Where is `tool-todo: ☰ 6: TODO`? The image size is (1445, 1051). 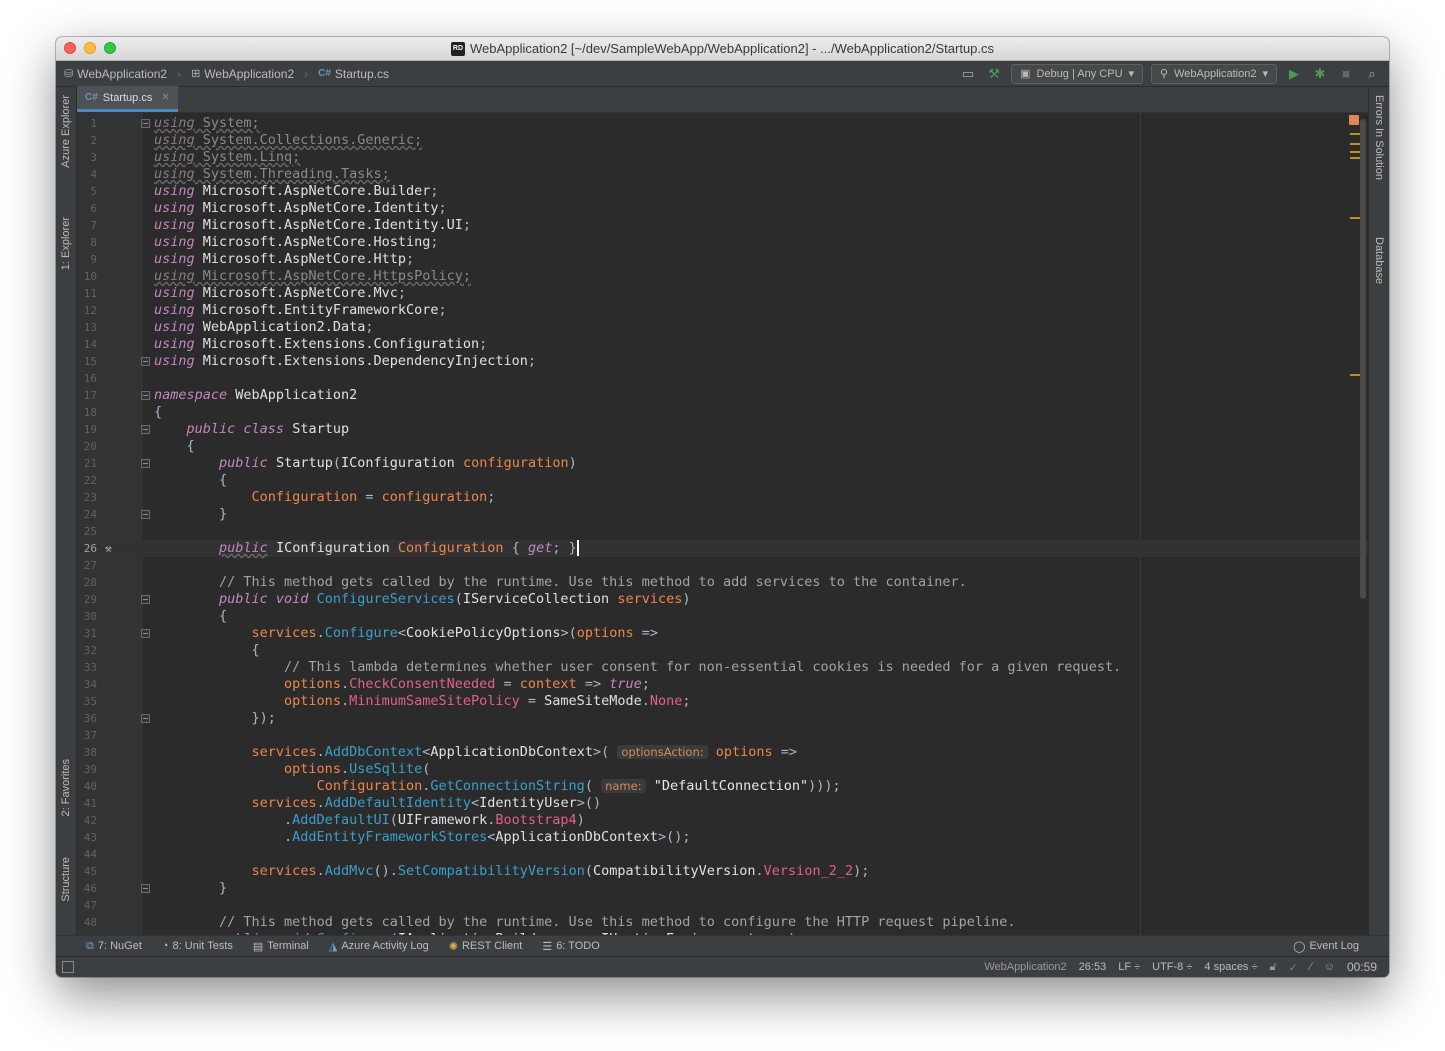
tool-todo: ☰ 6: TODO is located at coordinates (570, 946).